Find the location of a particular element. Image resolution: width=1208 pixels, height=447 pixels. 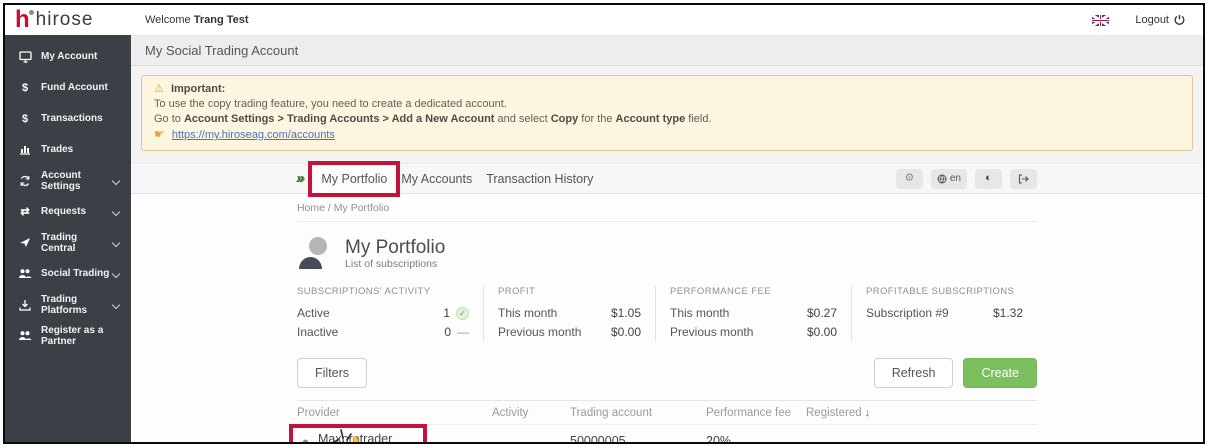

sidebar-item-trades: Trades is located at coordinates (68, 149).